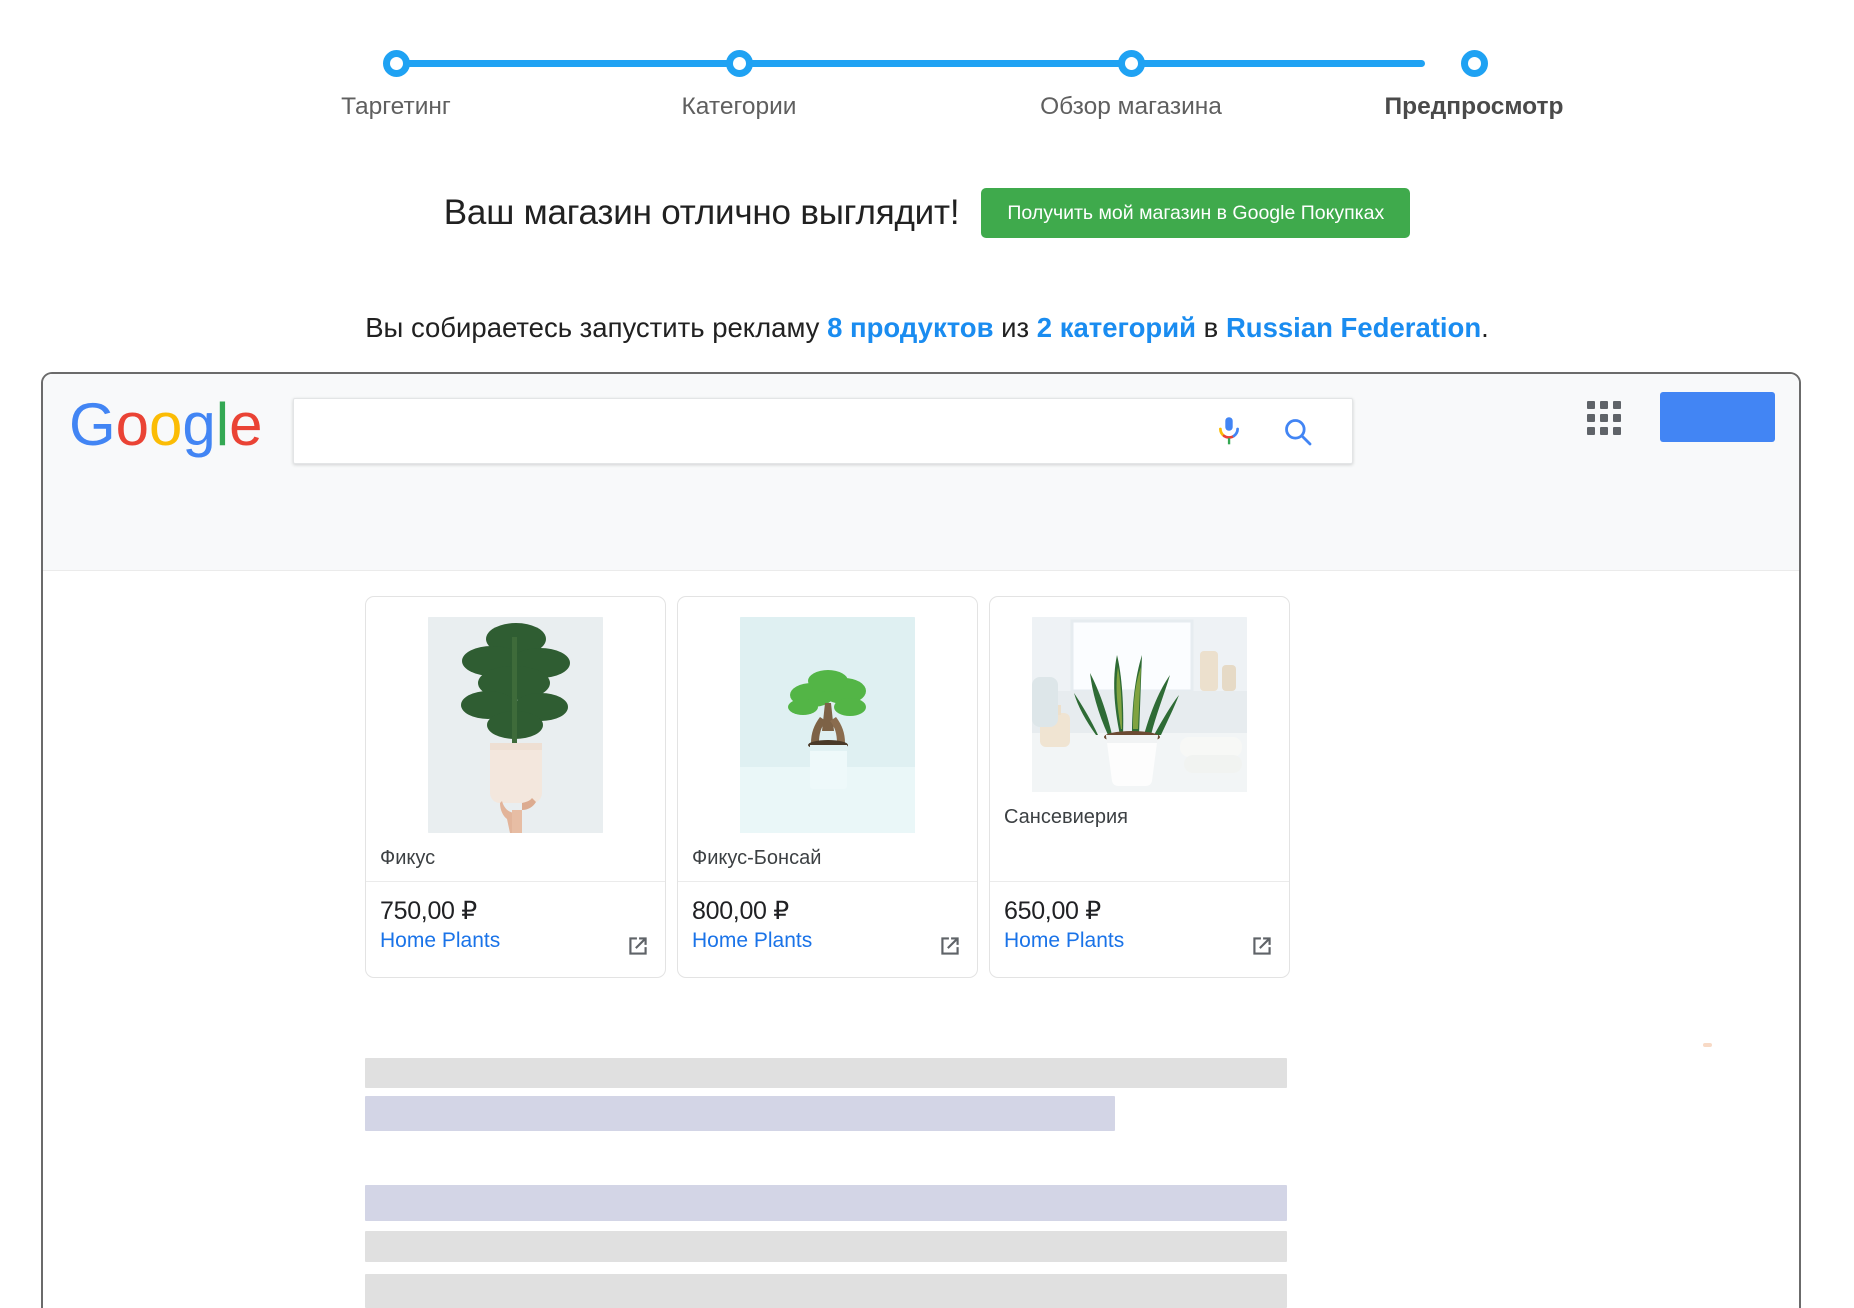  What do you see at coordinates (827, 725) in the screenshot?
I see `product-image-ficus-bonsai` at bounding box center [827, 725].